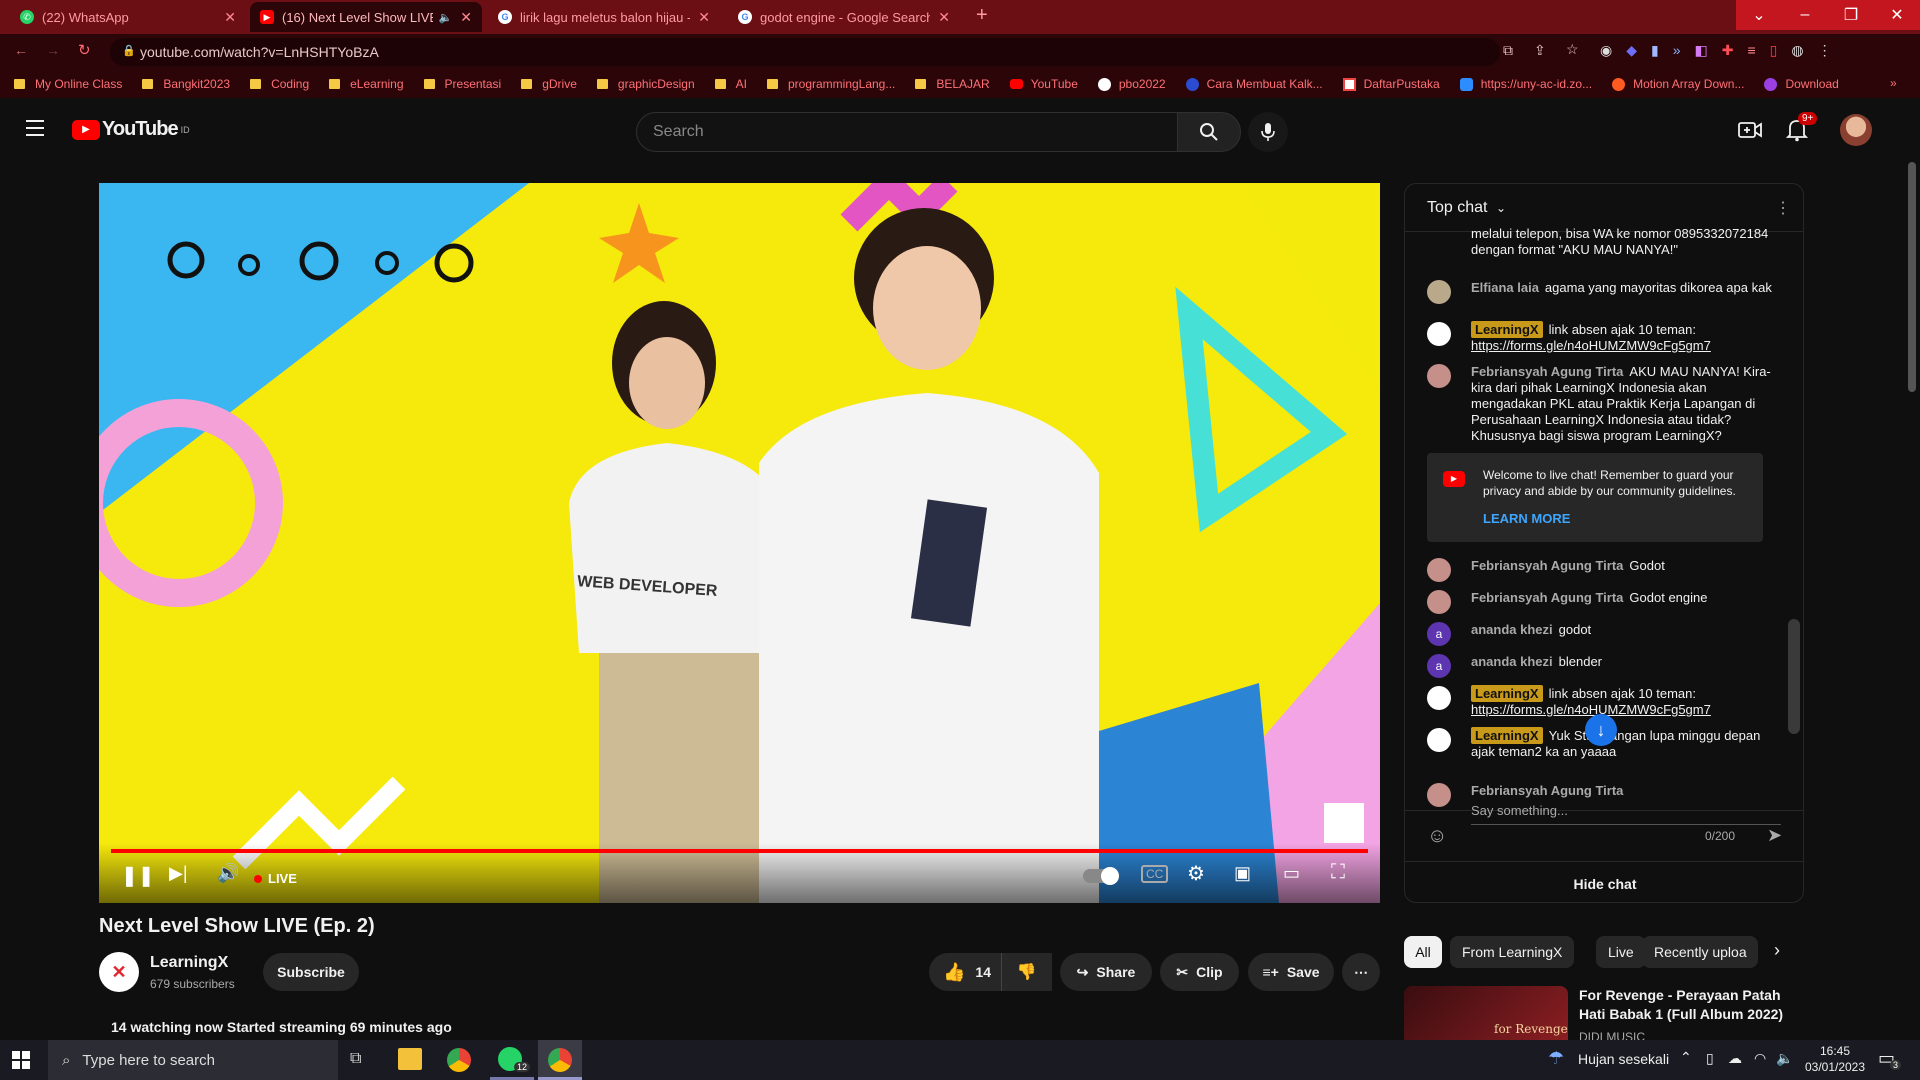  What do you see at coordinates (1338, 872) in the screenshot?
I see `fullscreen-button: ⛶` at bounding box center [1338, 872].